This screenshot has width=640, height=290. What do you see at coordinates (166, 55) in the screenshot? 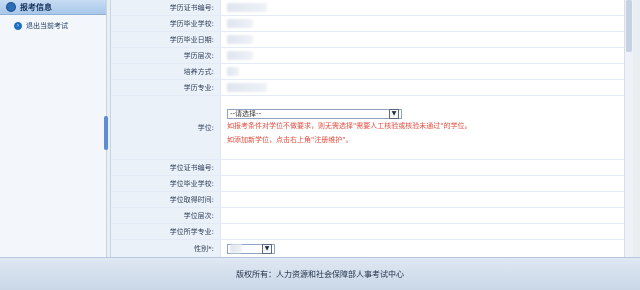
I see `field-label: 学历层次:` at bounding box center [166, 55].